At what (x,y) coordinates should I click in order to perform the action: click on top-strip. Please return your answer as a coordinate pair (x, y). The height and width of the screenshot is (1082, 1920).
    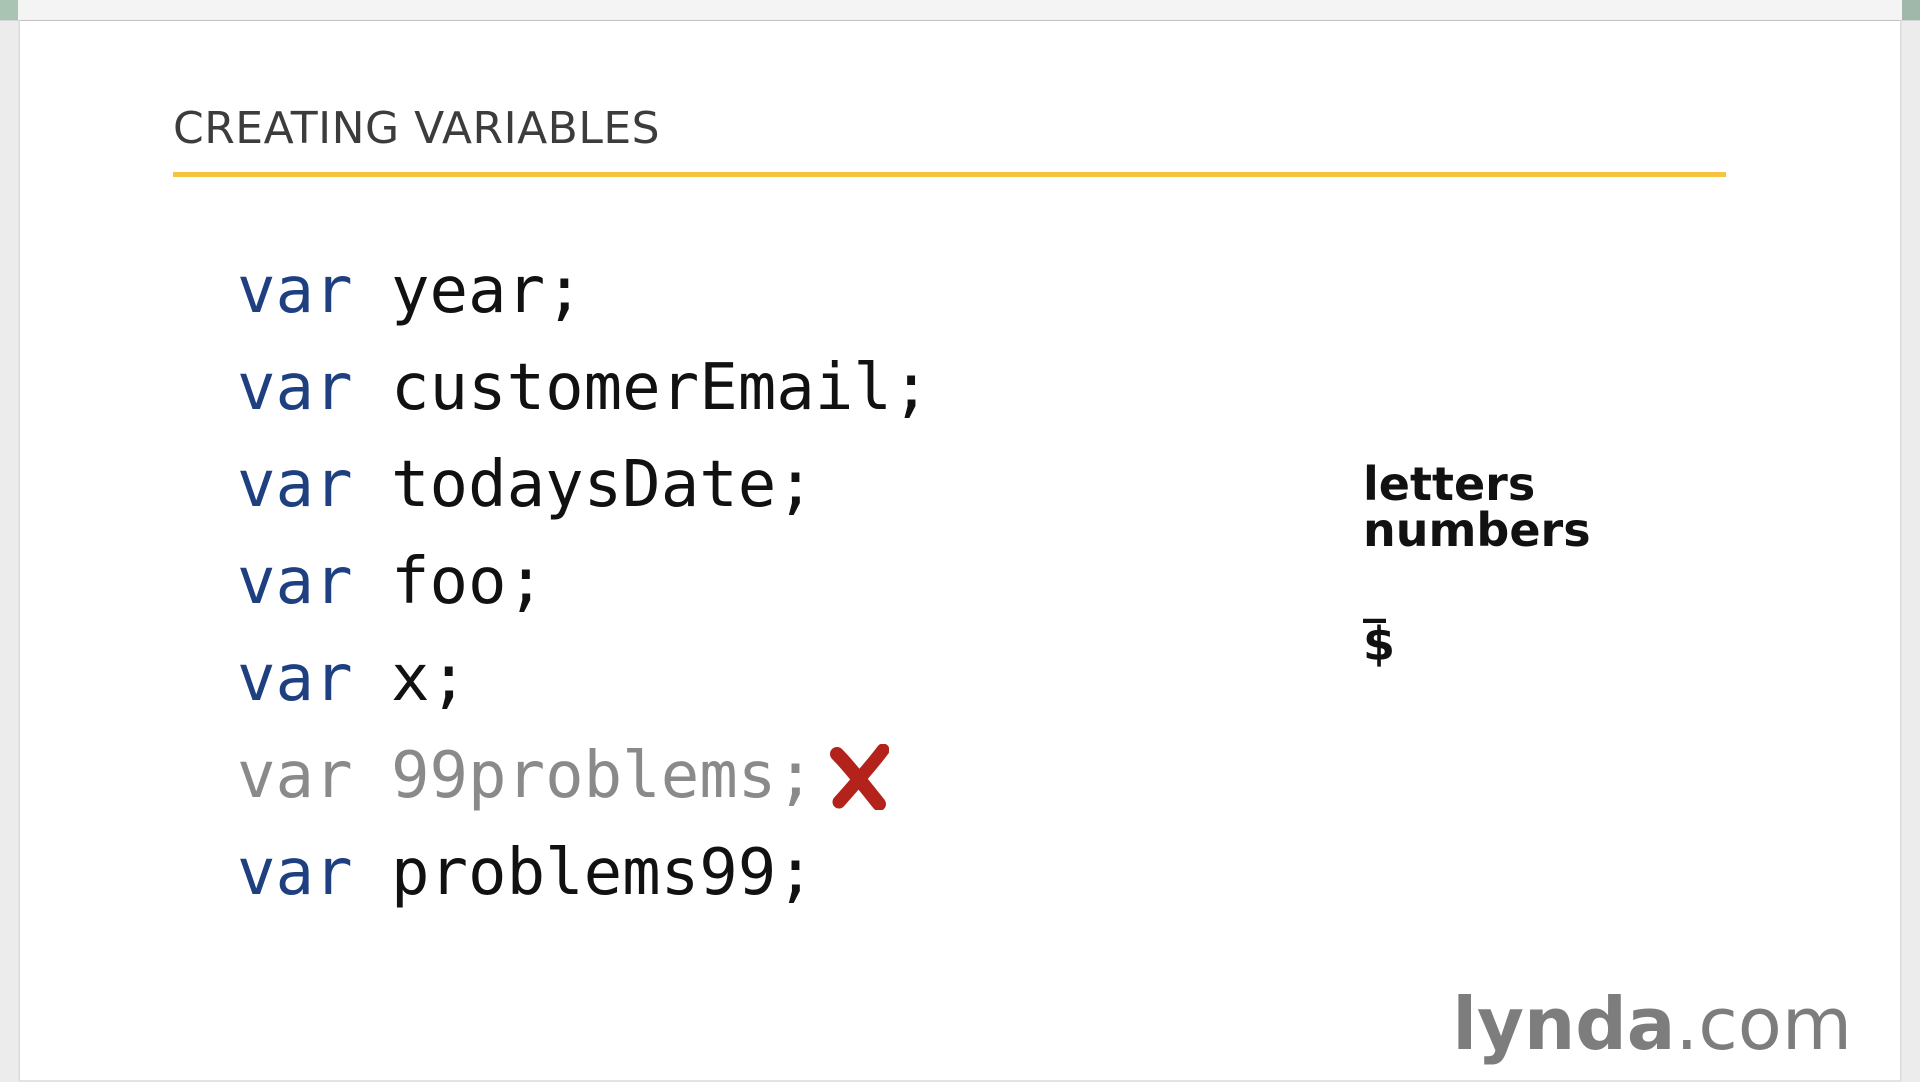
    Looking at the image, I should click on (960, 10).